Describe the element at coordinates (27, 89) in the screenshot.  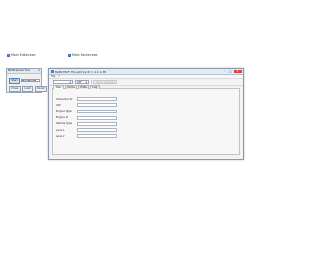
I see `load-button: Load` at that location.